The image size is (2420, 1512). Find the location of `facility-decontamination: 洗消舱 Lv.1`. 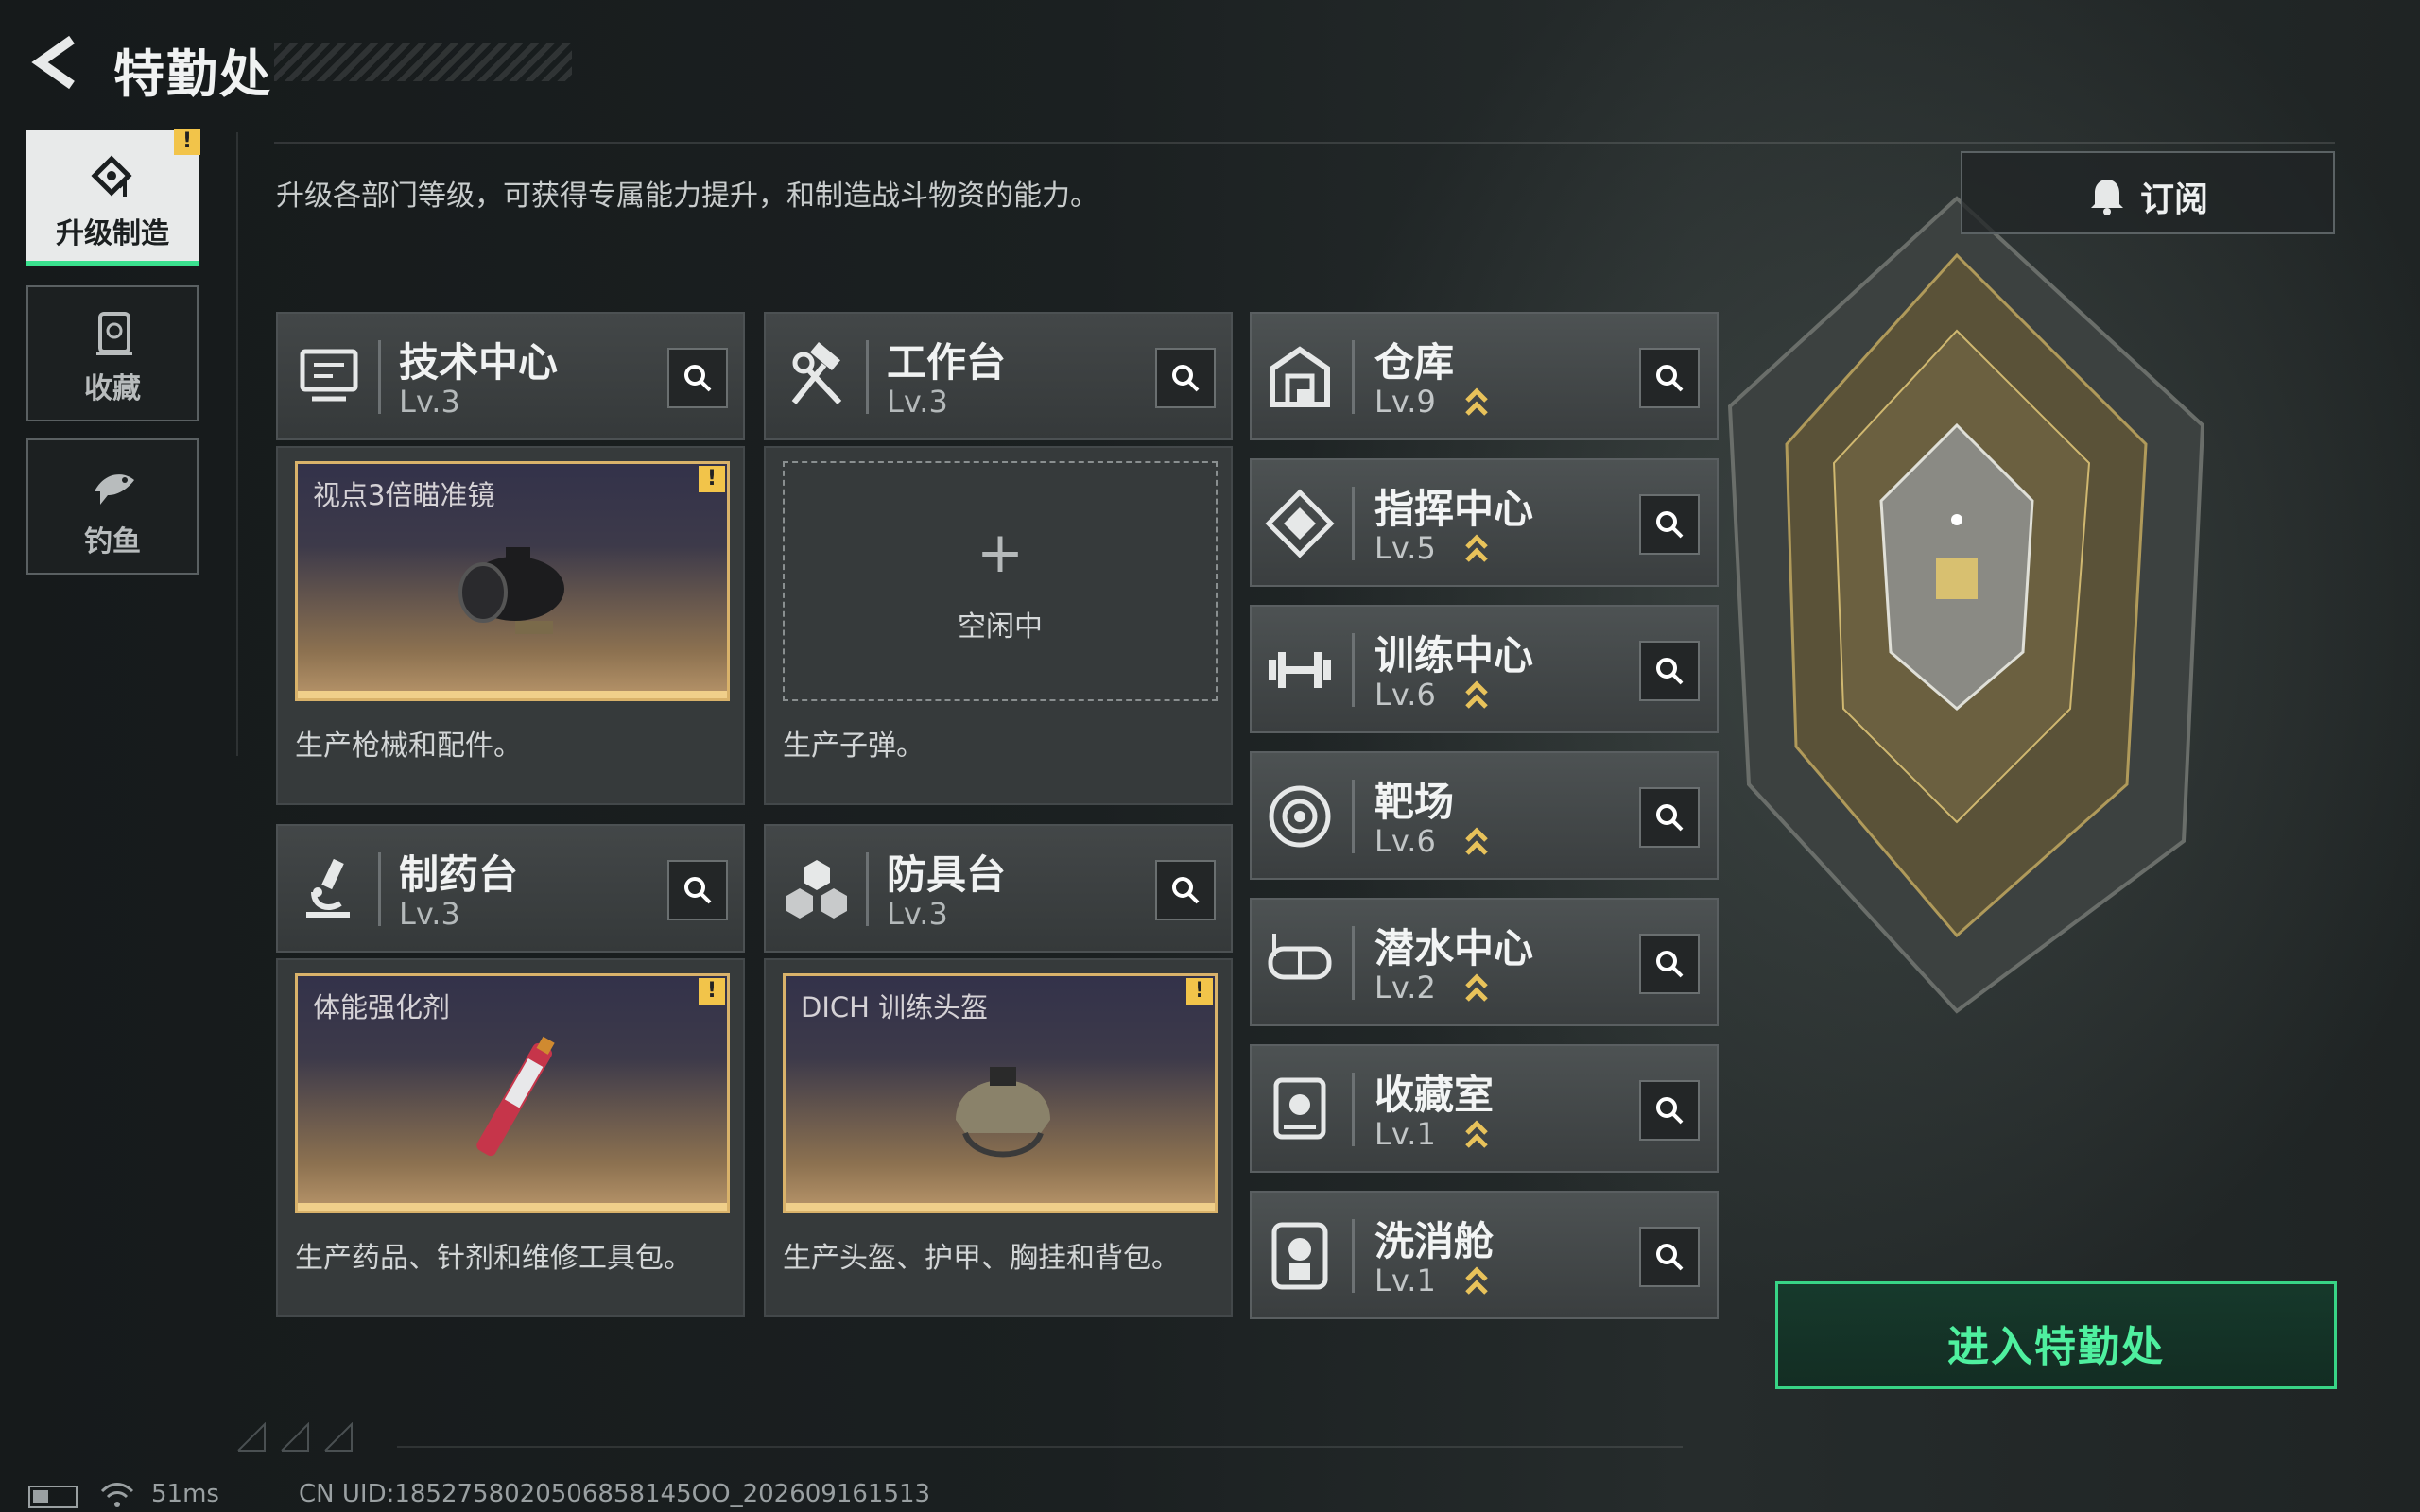

facility-decontamination: 洗消舱 Lv.1 is located at coordinates (1484, 1255).